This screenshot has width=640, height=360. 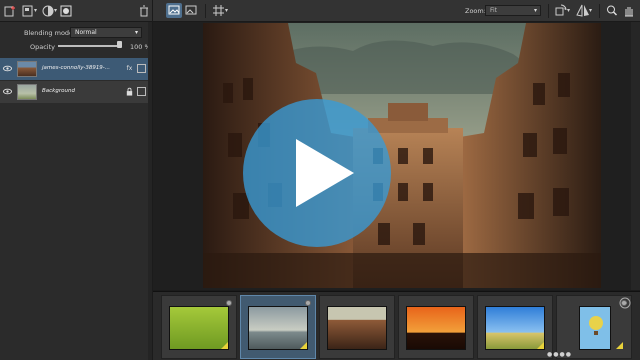 I want to click on blending-mode-label: Blending mode:, so click(x=50, y=33).